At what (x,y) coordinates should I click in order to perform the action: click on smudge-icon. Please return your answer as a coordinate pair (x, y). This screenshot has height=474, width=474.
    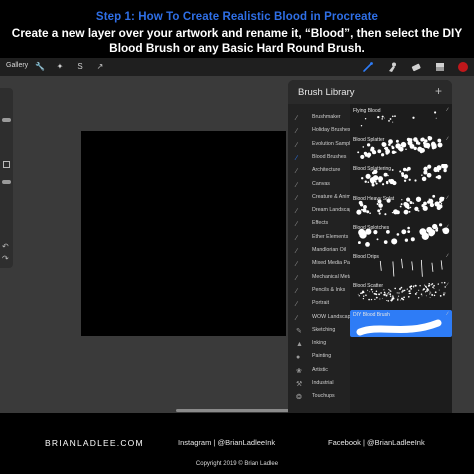
    Looking at the image, I should click on (392, 67).